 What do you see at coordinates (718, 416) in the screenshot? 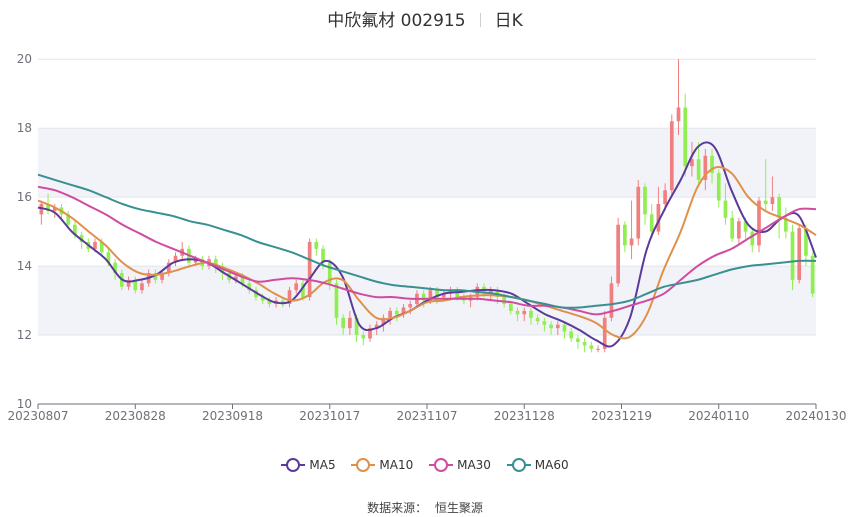
I see `x-tick-label: 20240110` at bounding box center [718, 416].